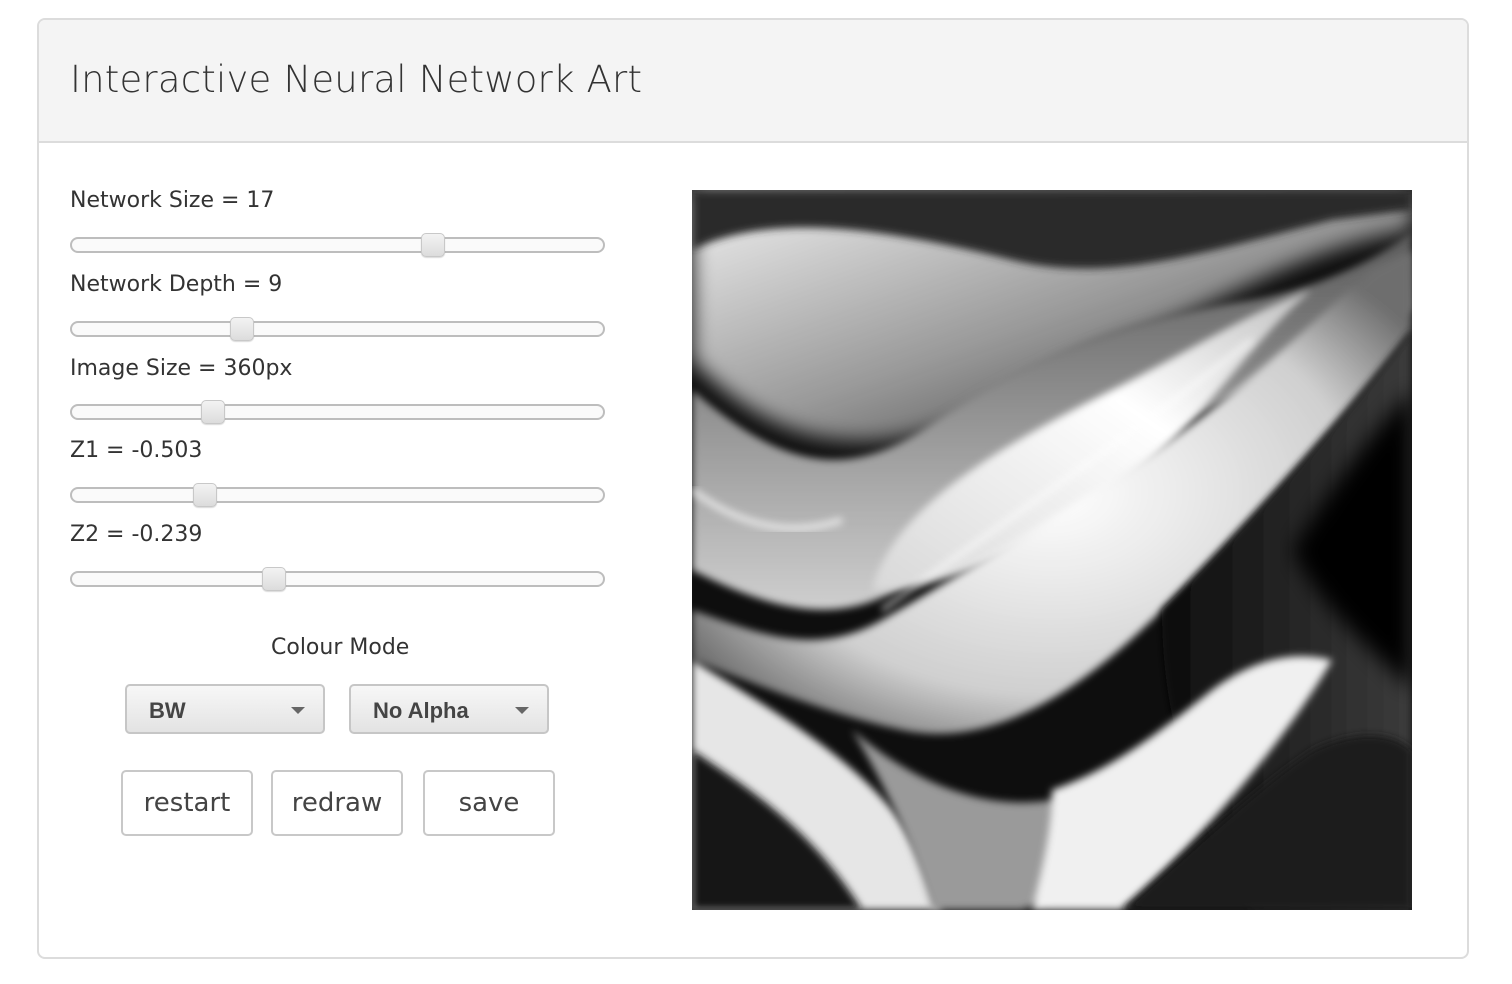 Image resolution: width=1512 pixels, height=984 pixels. I want to click on network-size-slider-thumb, so click(433, 245).